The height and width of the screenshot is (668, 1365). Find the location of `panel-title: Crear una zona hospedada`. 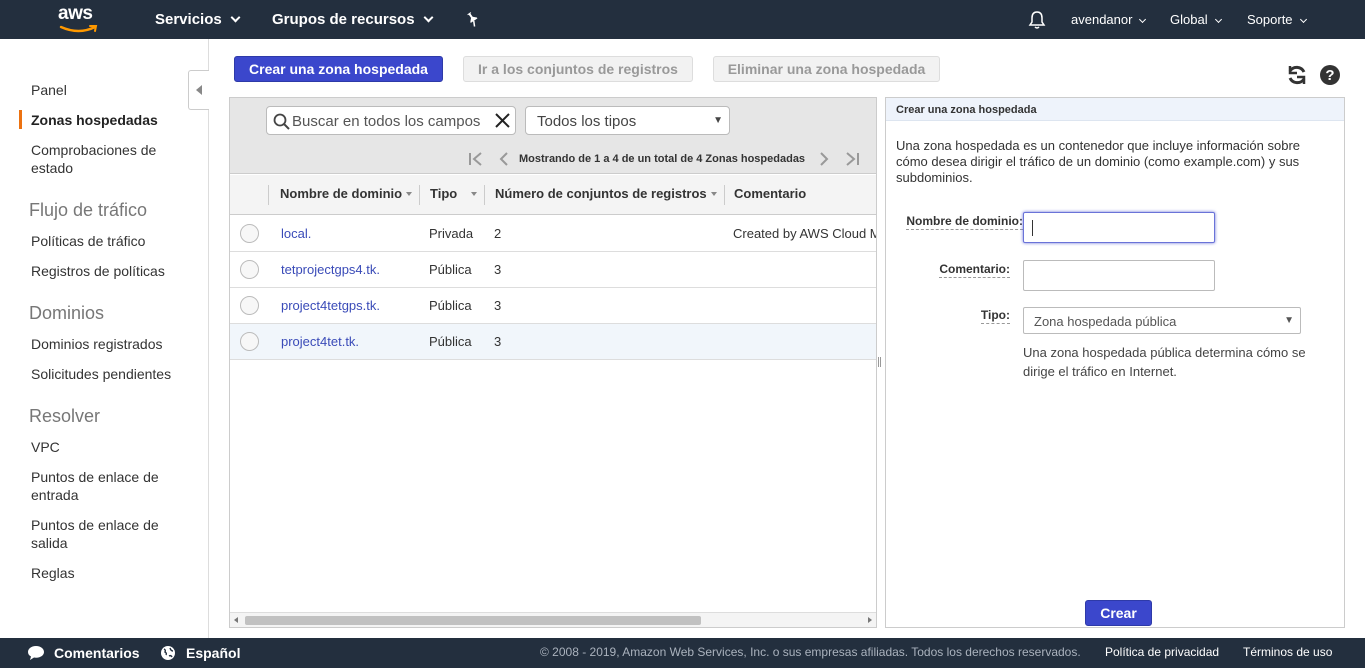

panel-title: Crear una zona hospedada is located at coordinates (966, 110).